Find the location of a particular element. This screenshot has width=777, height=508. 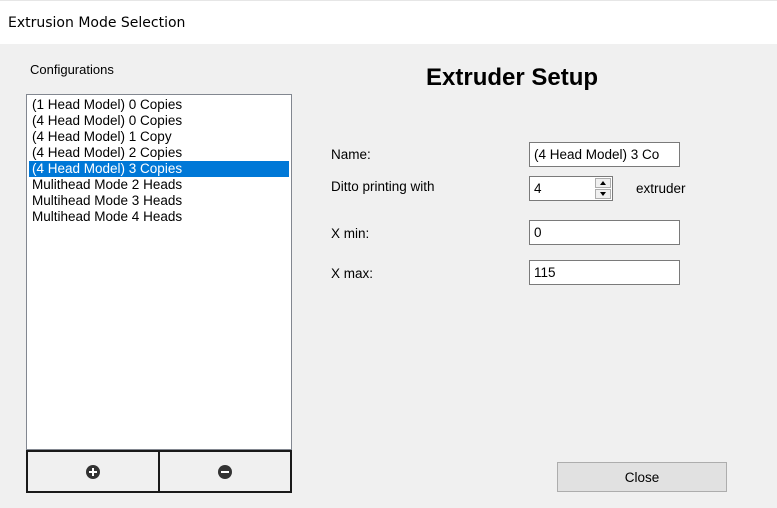

triangle-up-icon is located at coordinates (603, 183).